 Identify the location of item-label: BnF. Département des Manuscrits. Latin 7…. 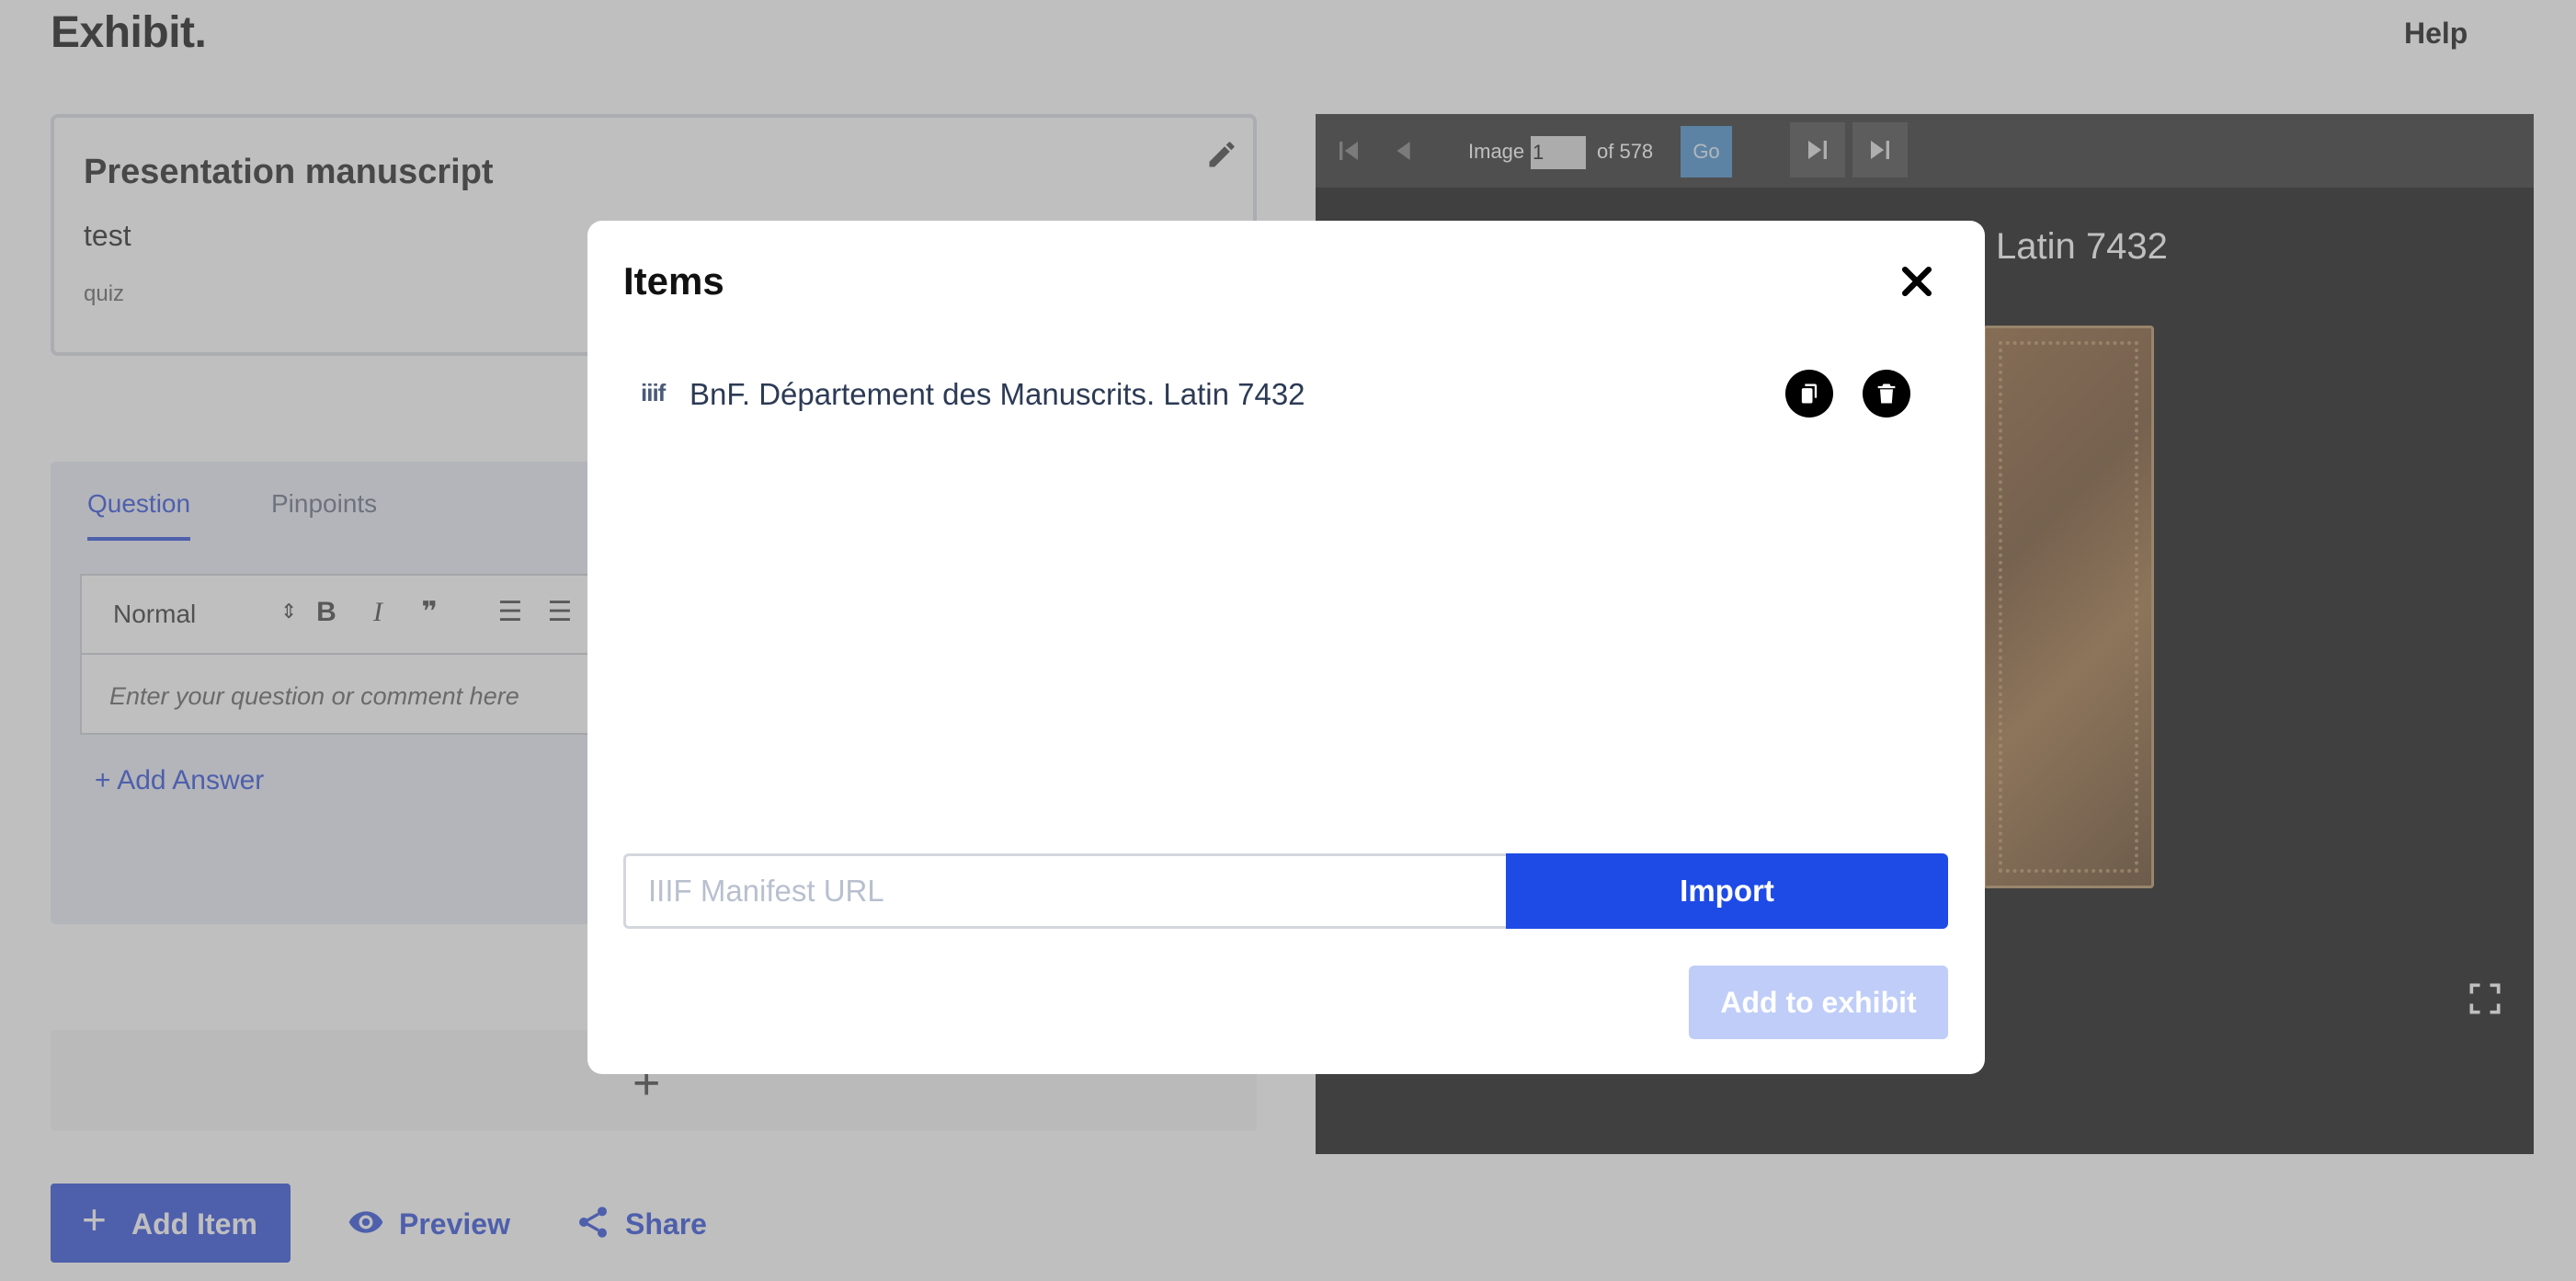
(997, 394).